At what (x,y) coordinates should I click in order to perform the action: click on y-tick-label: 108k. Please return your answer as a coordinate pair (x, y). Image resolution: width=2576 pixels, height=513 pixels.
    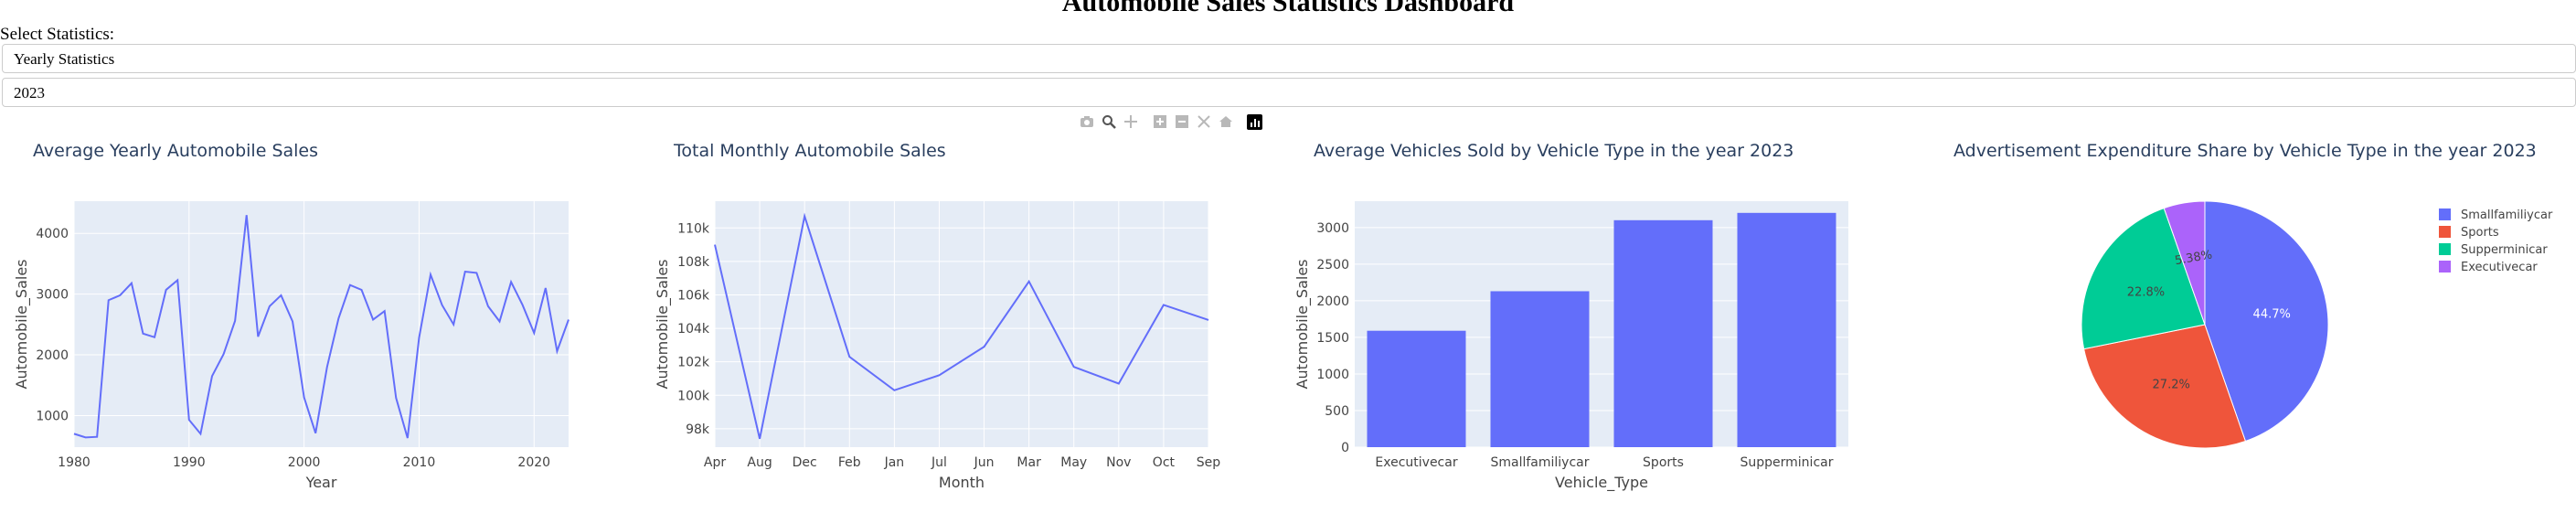
    Looking at the image, I should click on (693, 262).